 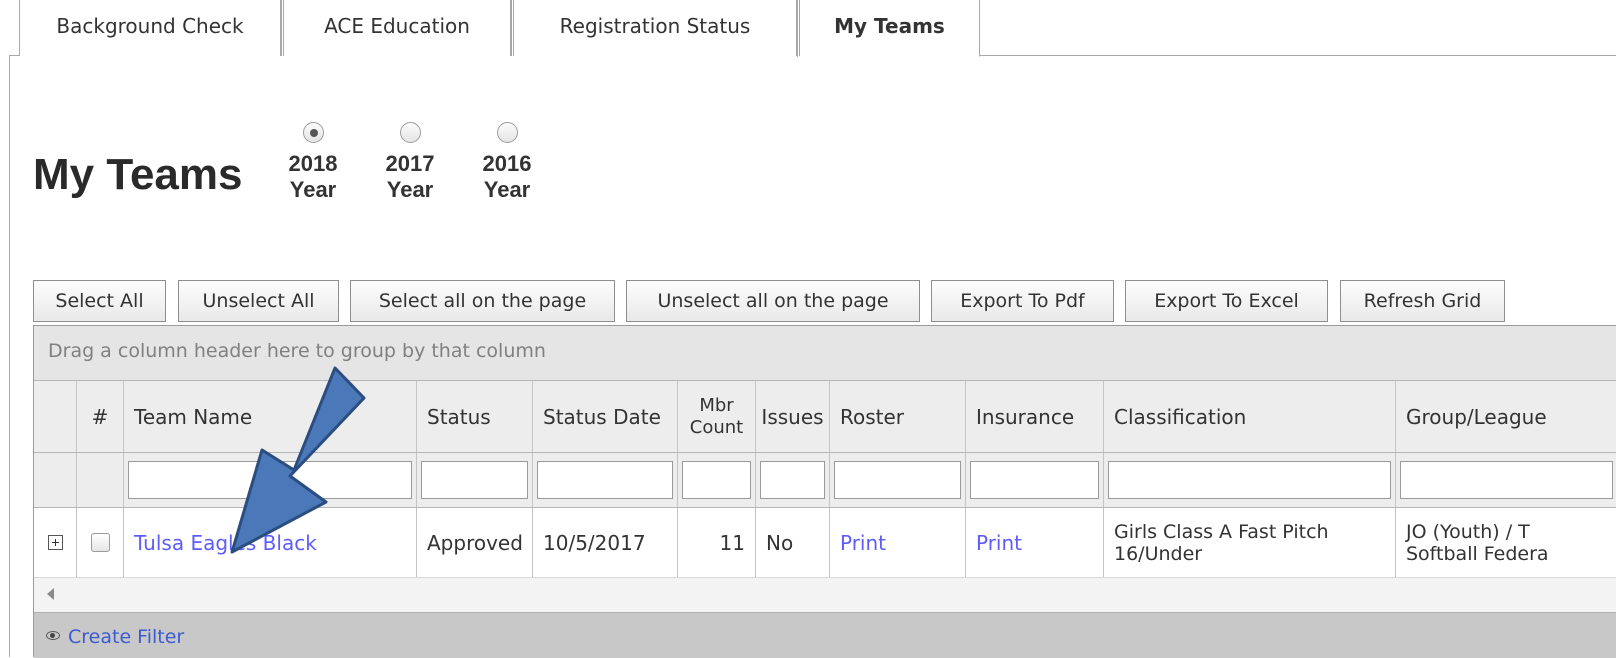 I want to click on scroll-left-icon, so click(x=50, y=594).